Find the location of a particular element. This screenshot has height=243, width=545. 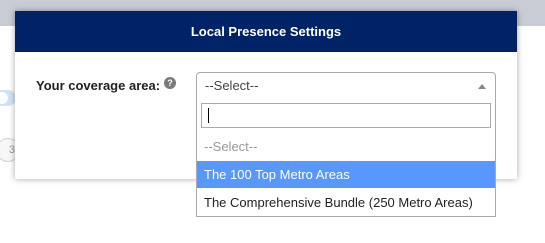

background-toggle is located at coordinates (8, 98).